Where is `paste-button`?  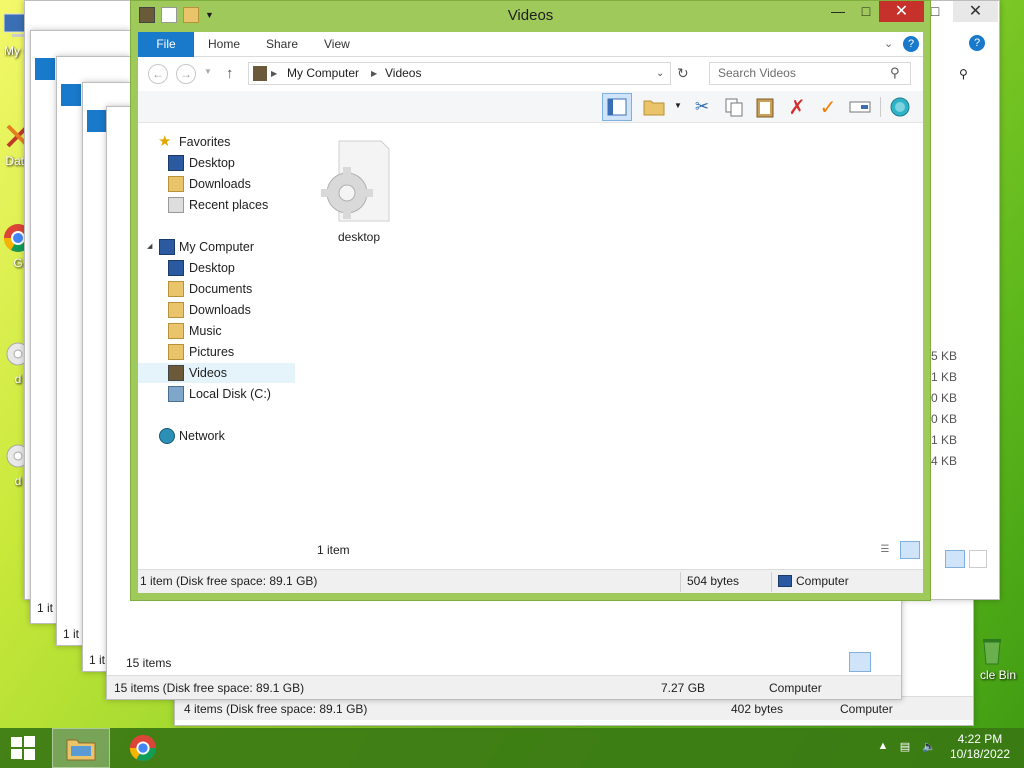
paste-button is located at coordinates (765, 107).